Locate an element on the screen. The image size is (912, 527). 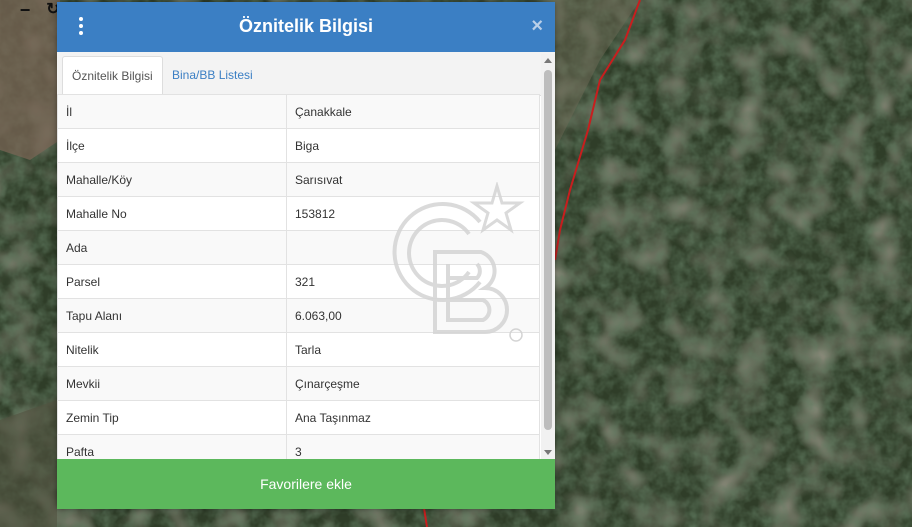
row-label: Parsel is located at coordinates (172, 281).